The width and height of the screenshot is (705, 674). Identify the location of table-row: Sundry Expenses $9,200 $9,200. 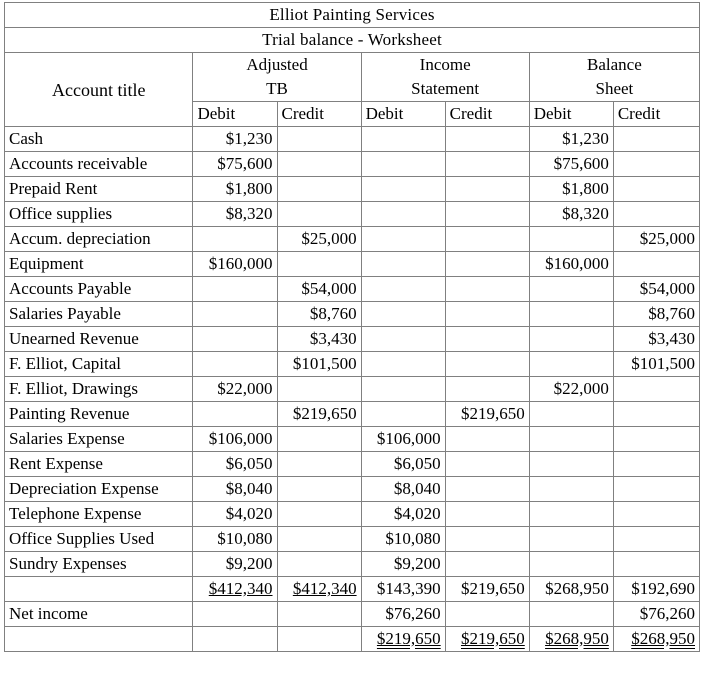
(352, 564).